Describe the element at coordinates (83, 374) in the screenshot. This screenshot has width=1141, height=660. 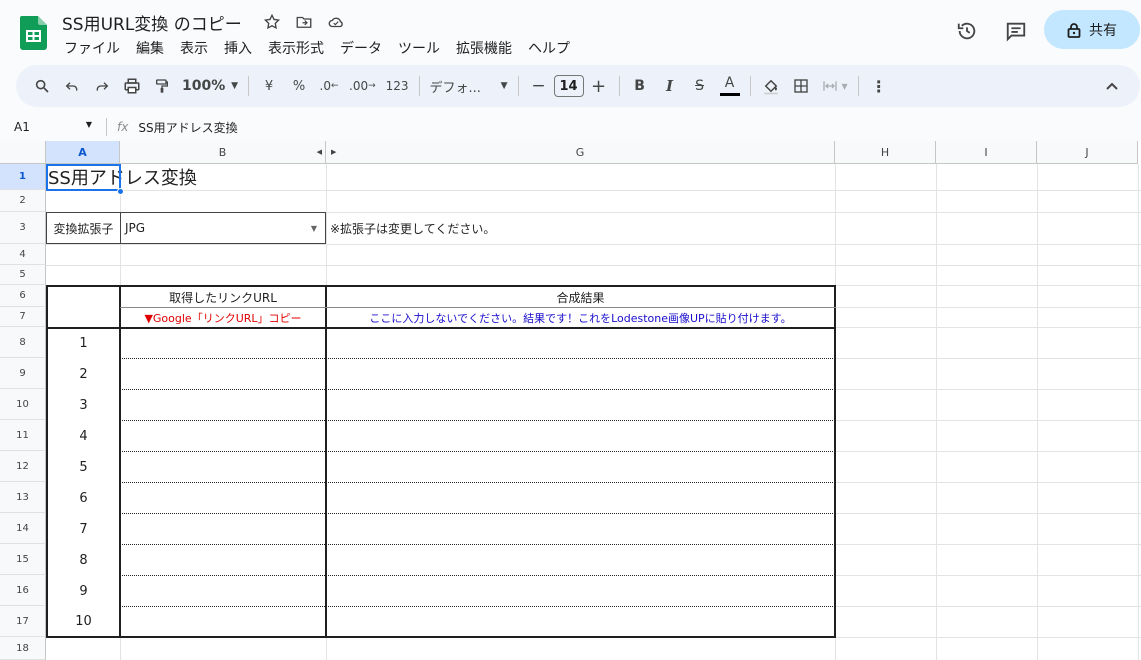
I see `entry-number-2: 2` at that location.